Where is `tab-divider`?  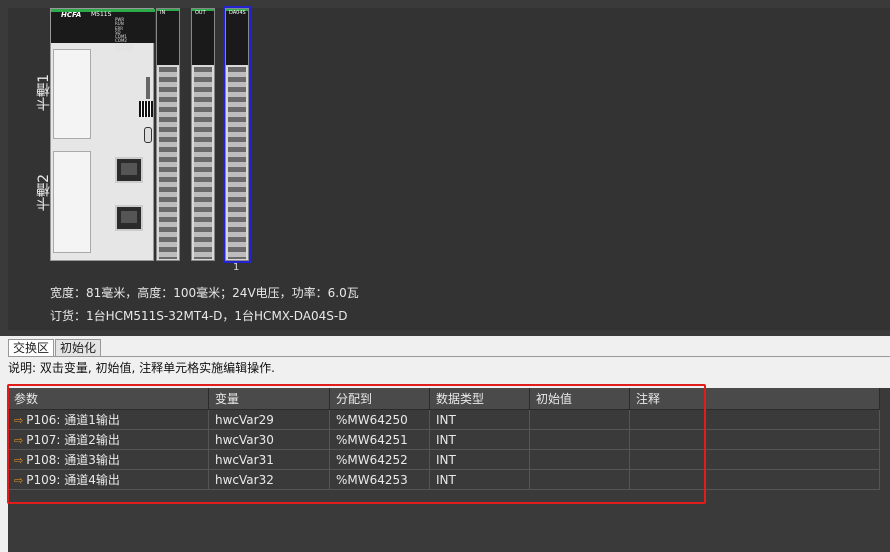 tab-divider is located at coordinates (449, 356).